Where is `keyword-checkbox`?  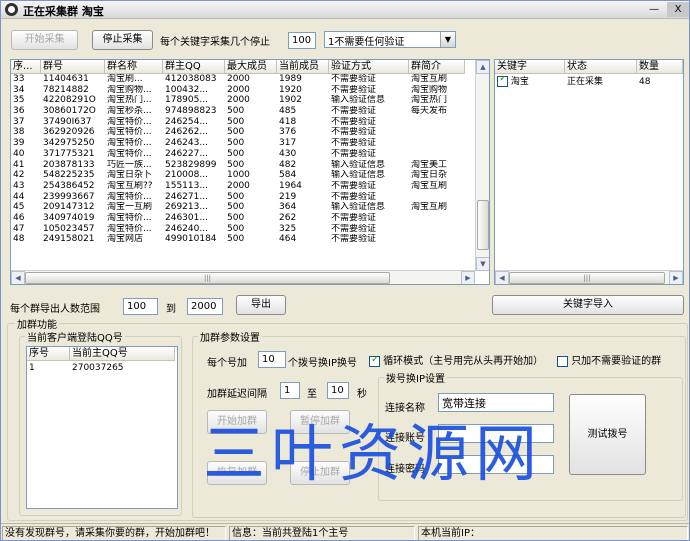 keyword-checkbox is located at coordinates (502, 81).